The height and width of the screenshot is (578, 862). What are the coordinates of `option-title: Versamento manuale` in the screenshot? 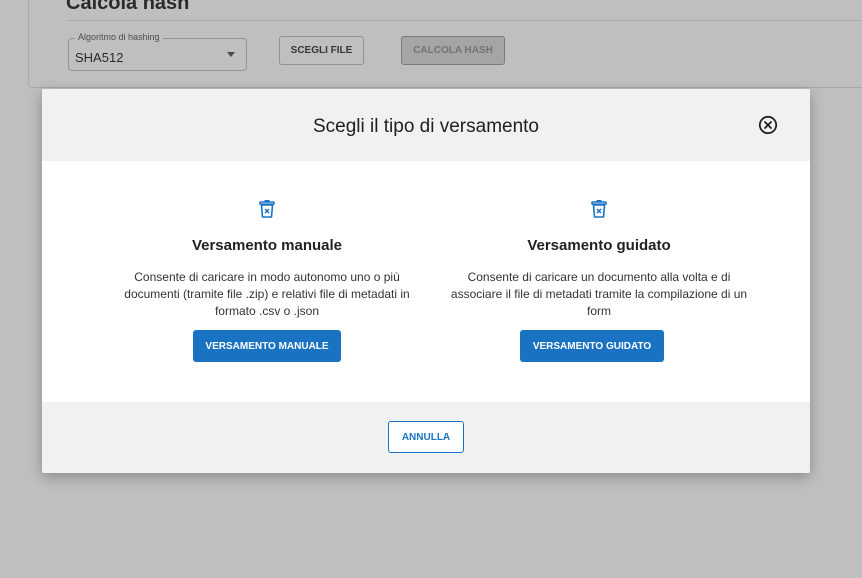 It's located at (267, 245).